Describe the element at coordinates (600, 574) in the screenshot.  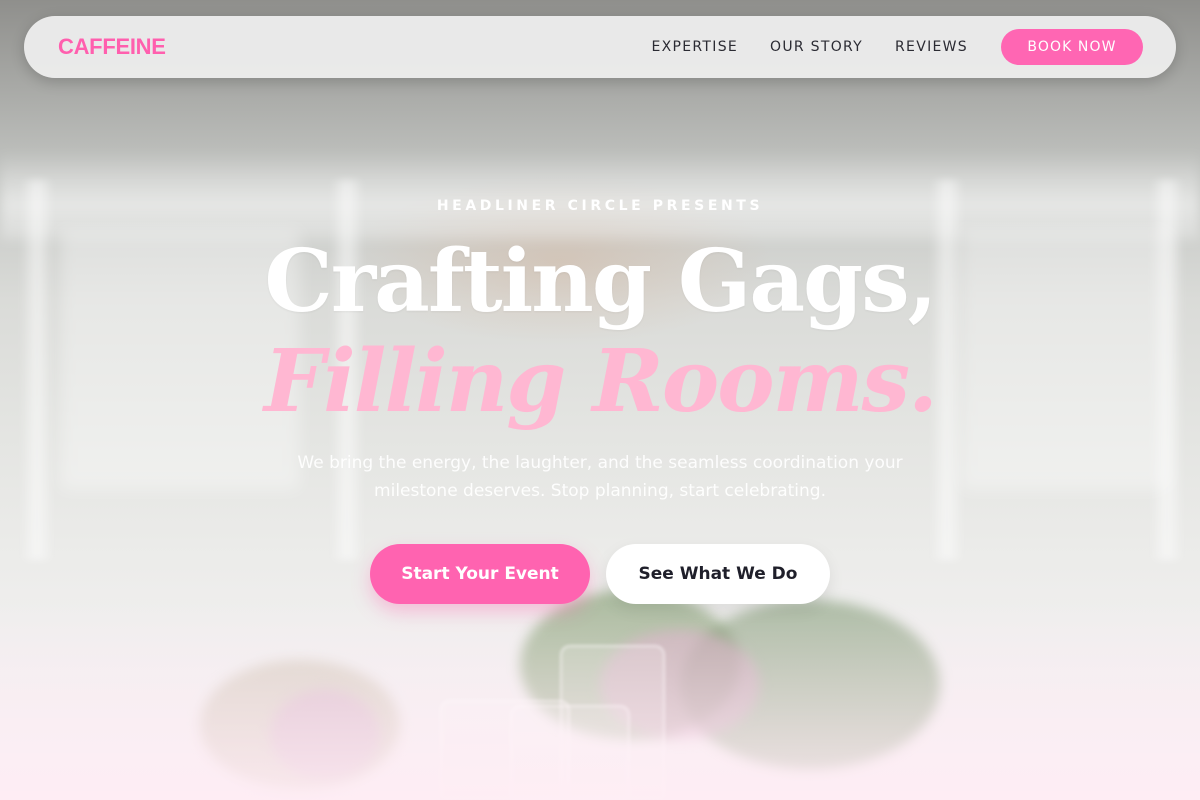
I see `hero-cta-group: Start Your Event See What We Do` at that location.